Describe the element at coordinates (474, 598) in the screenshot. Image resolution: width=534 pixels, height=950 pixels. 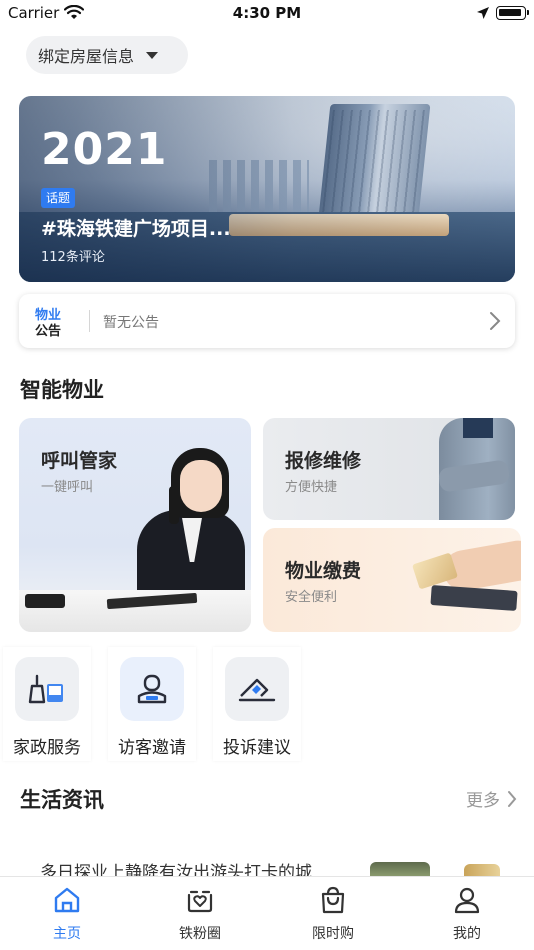
I see `tablet-illustration` at that location.